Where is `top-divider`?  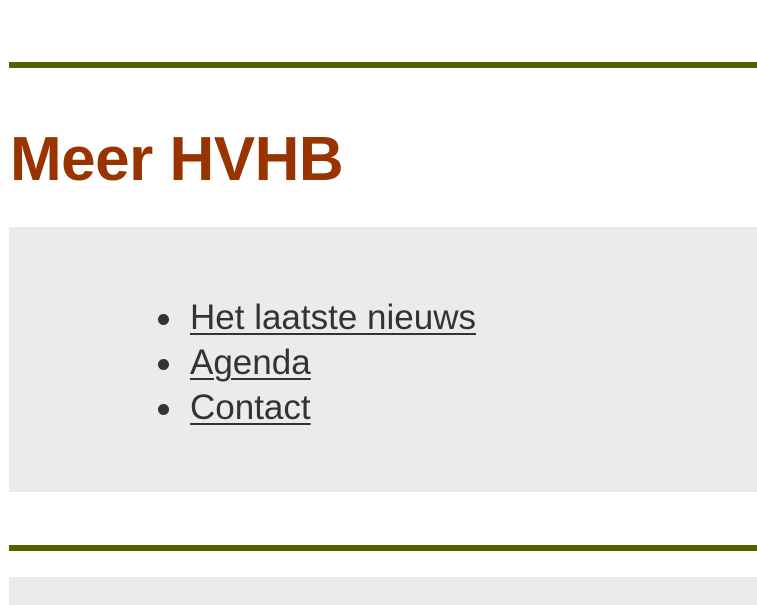
top-divider is located at coordinates (383, 65).